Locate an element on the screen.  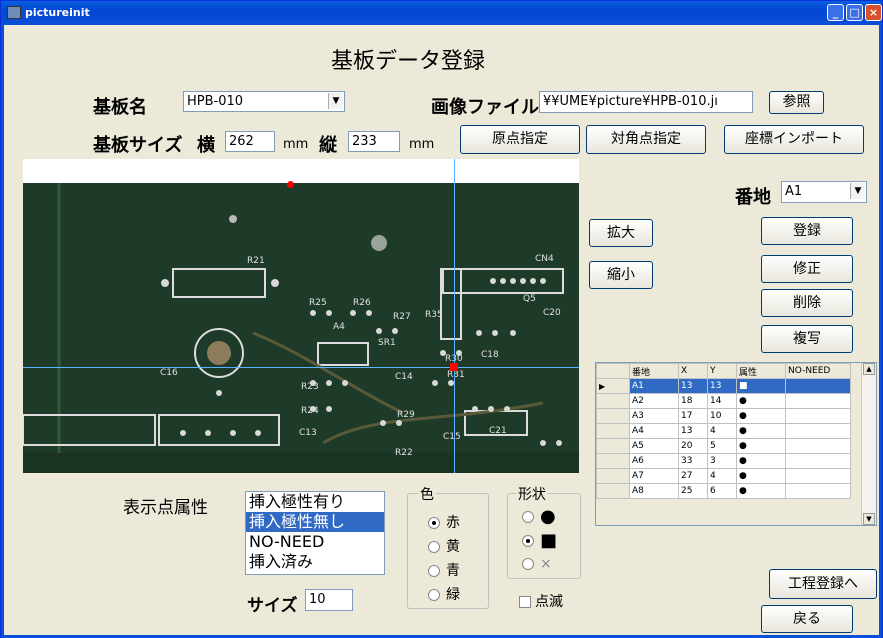
image-file-field: ¥¥UME¥picture¥HPB-010.jı is located at coordinates (646, 102).